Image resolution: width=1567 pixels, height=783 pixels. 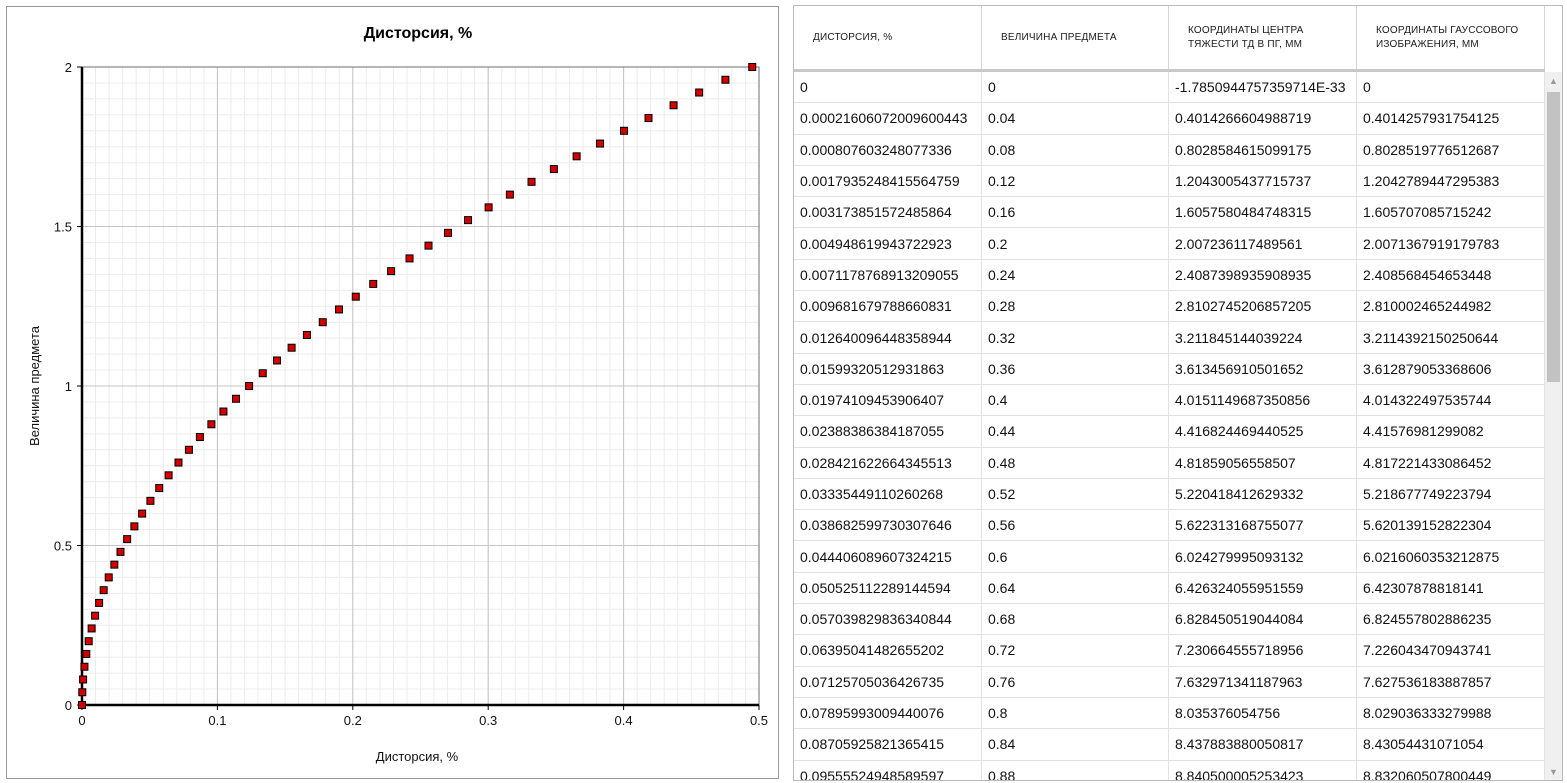 What do you see at coordinates (1553, 771) in the screenshot?
I see `scroll-down-arrow-icon: ▼` at bounding box center [1553, 771].